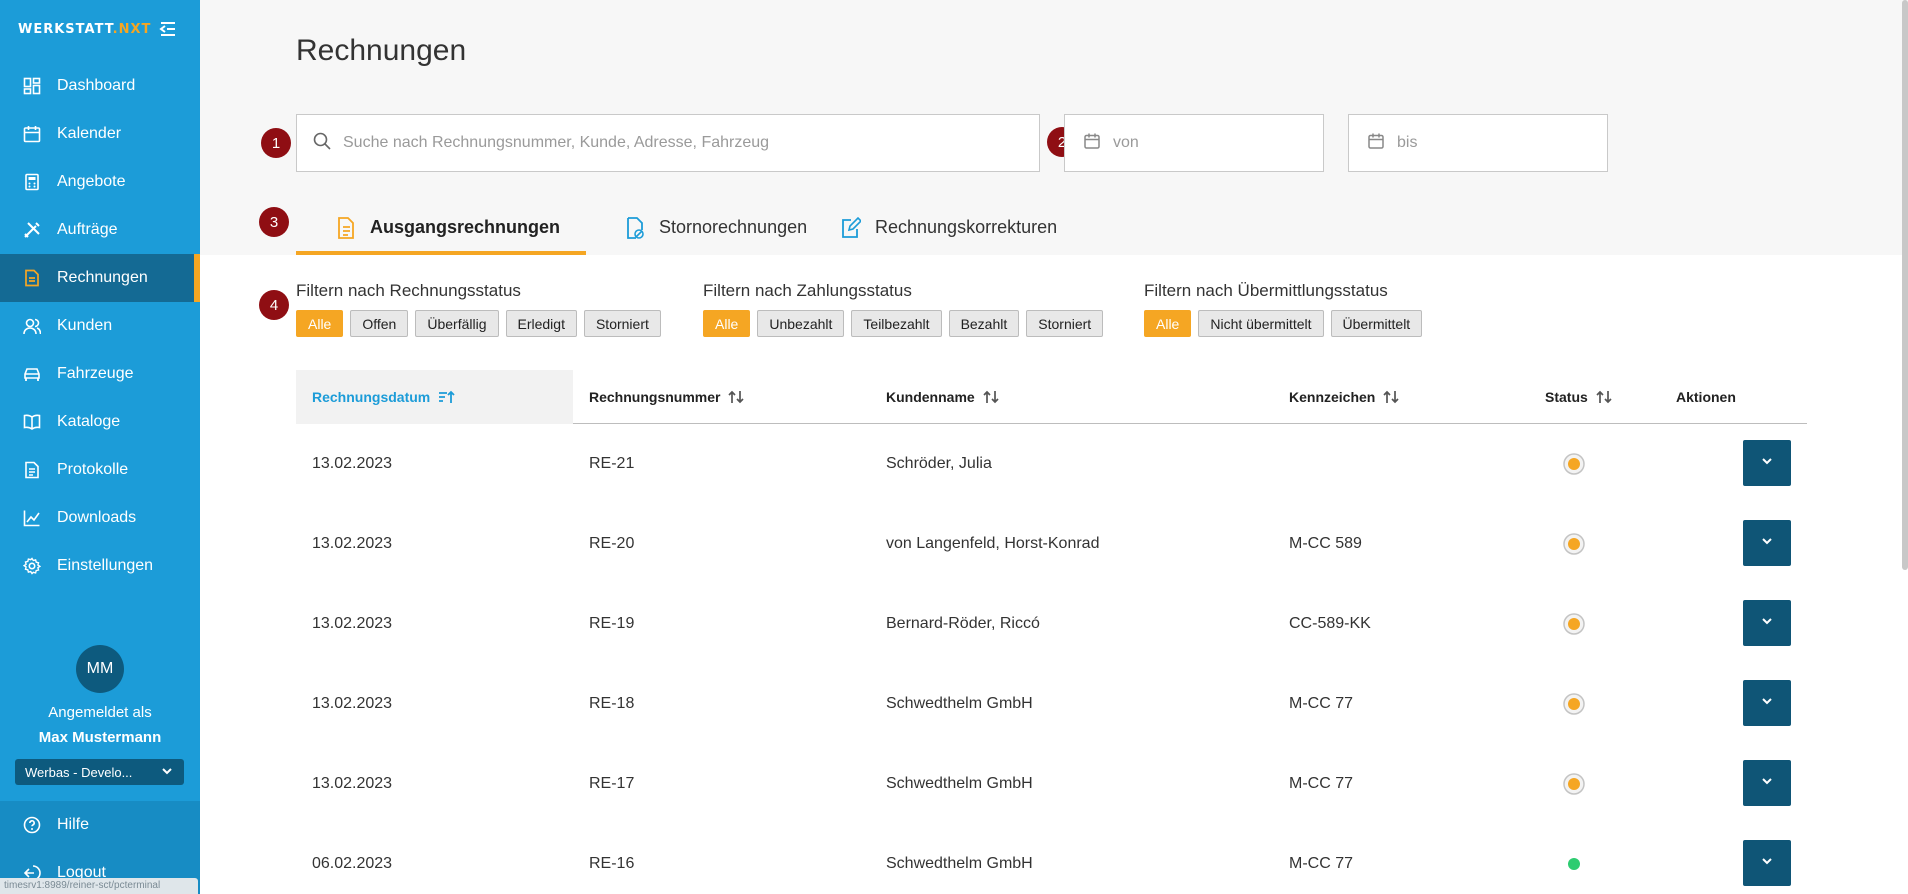  I want to click on column-label: Rechnungsdatum, so click(371, 397).